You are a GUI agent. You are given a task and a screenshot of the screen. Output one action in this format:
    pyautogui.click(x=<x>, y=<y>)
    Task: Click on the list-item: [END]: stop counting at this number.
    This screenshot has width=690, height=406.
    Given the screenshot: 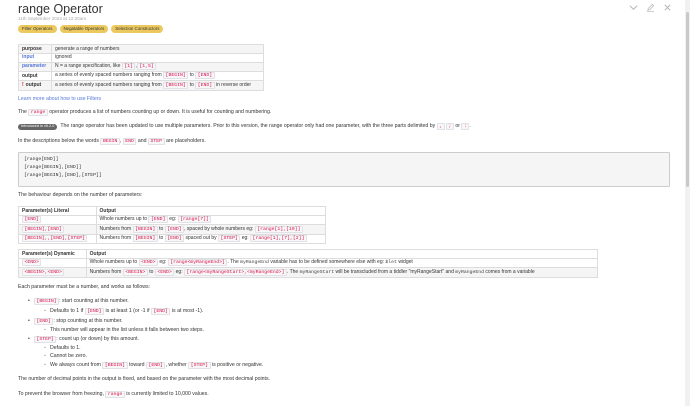 What is the action you would take?
    pyautogui.click(x=75, y=321)
    